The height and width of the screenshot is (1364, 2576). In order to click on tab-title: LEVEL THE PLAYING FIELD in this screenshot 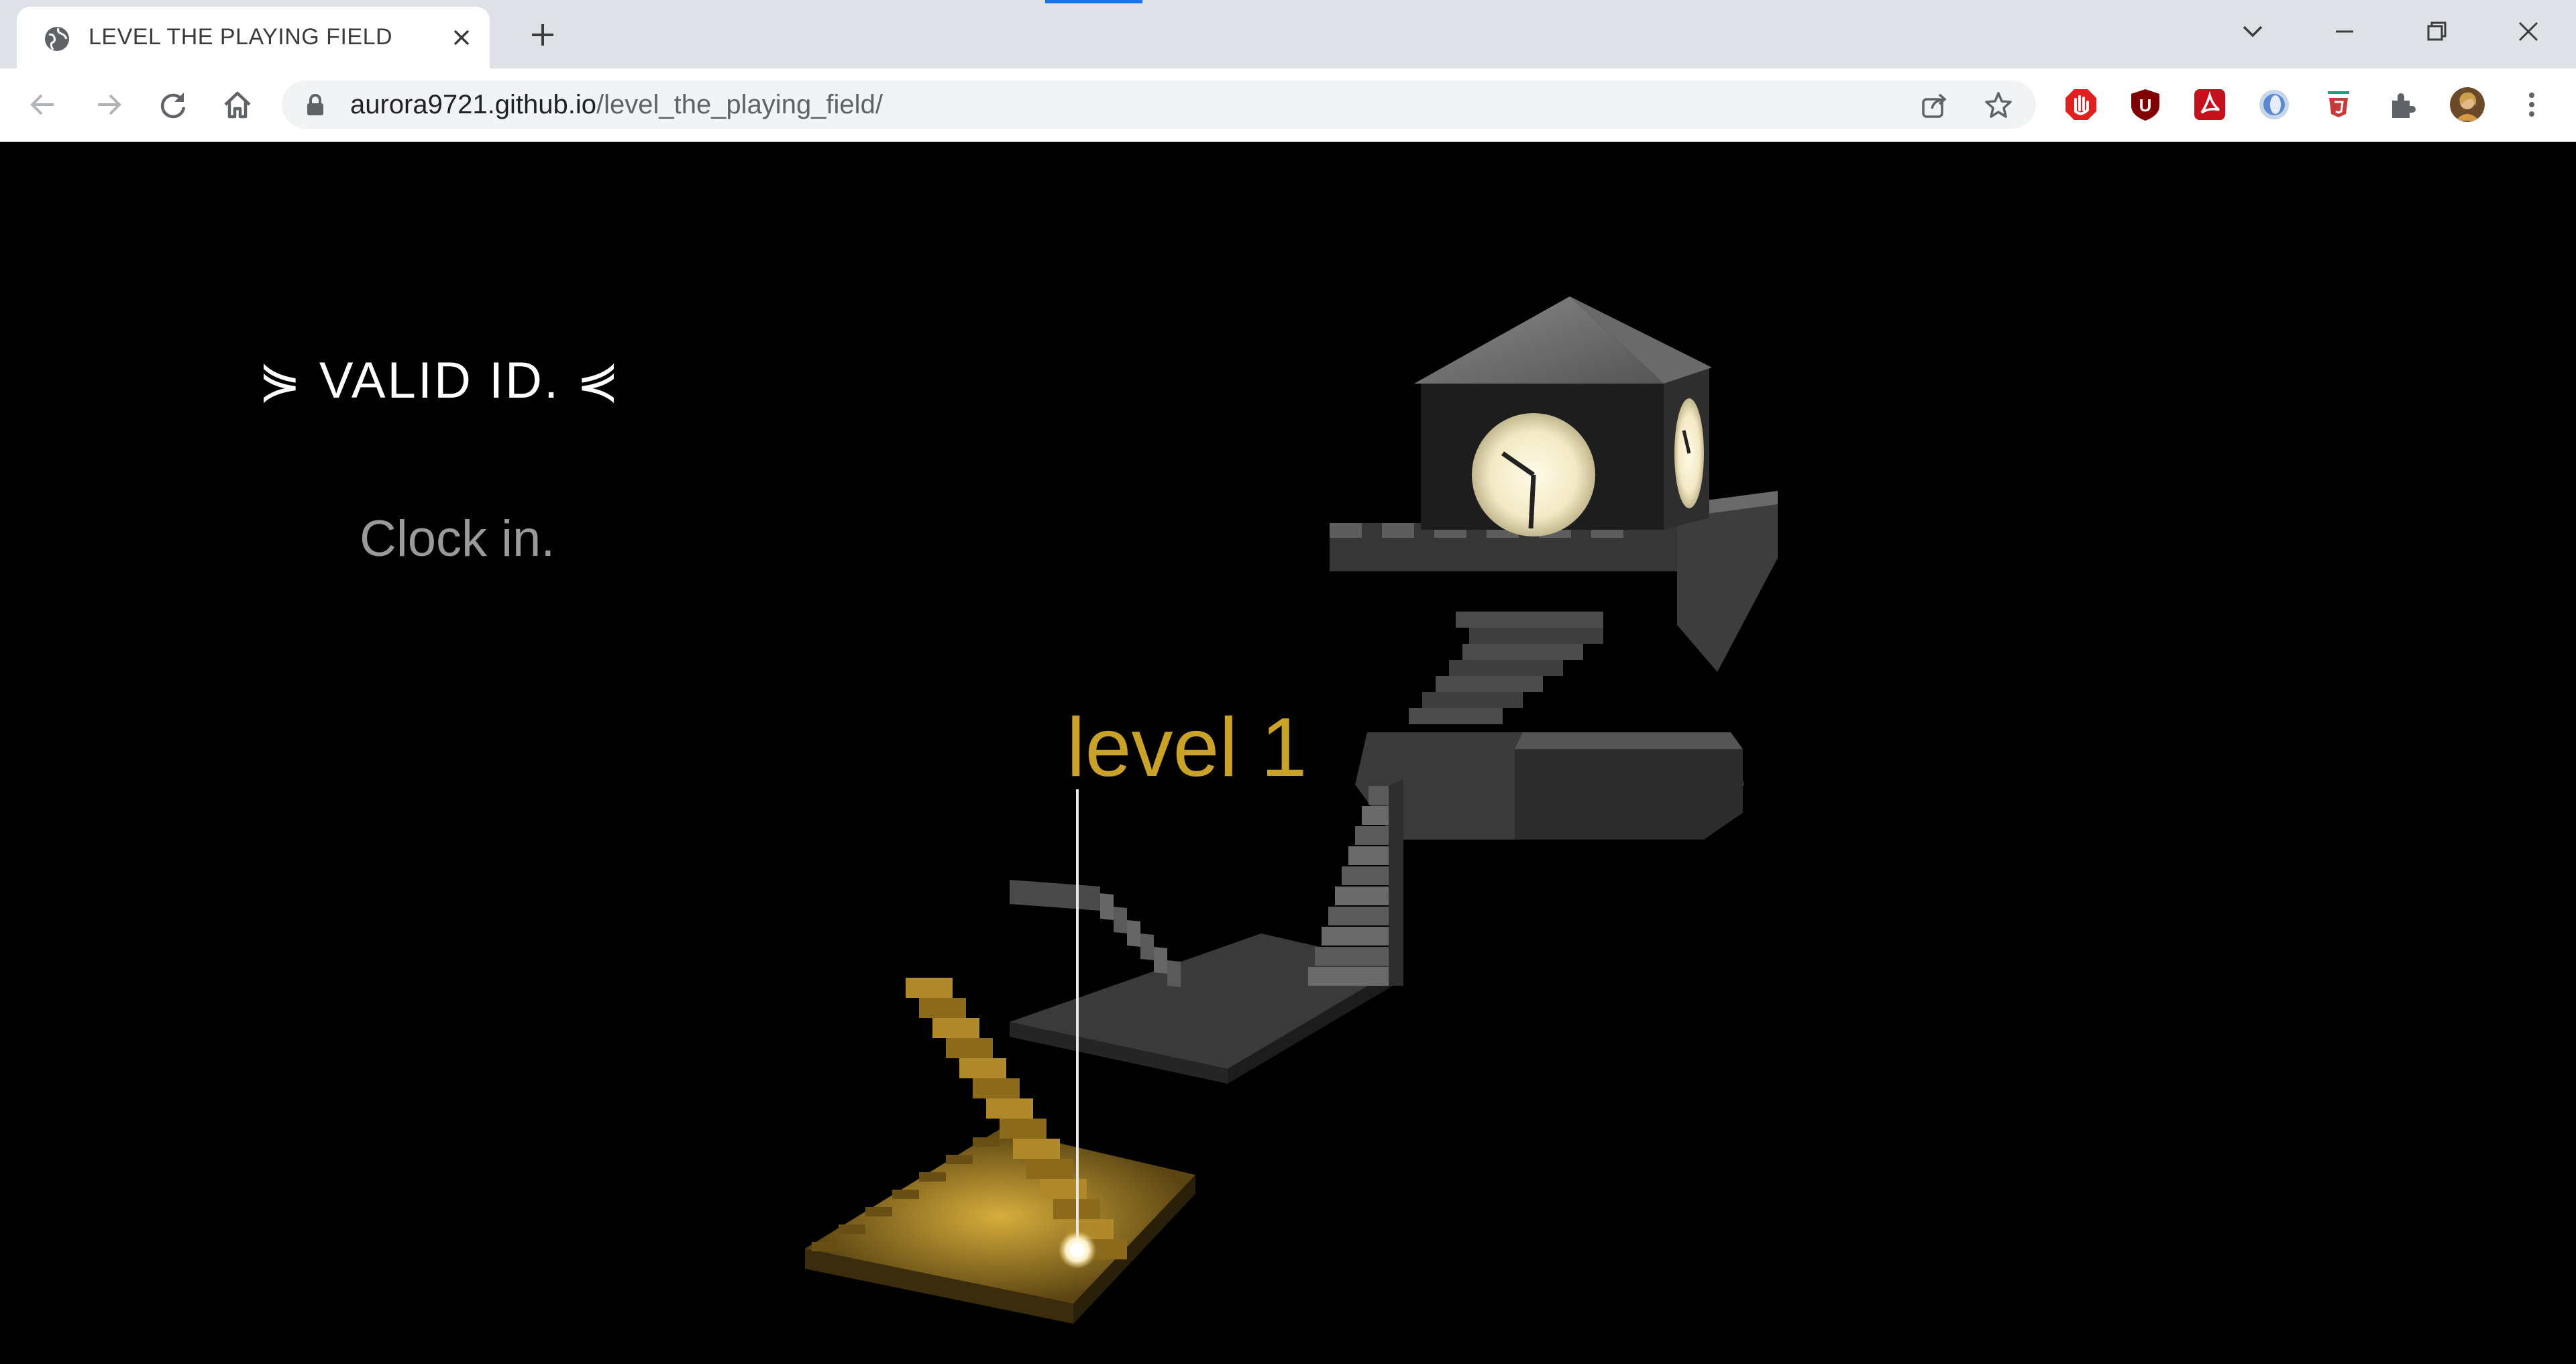, I will do `click(241, 37)`.